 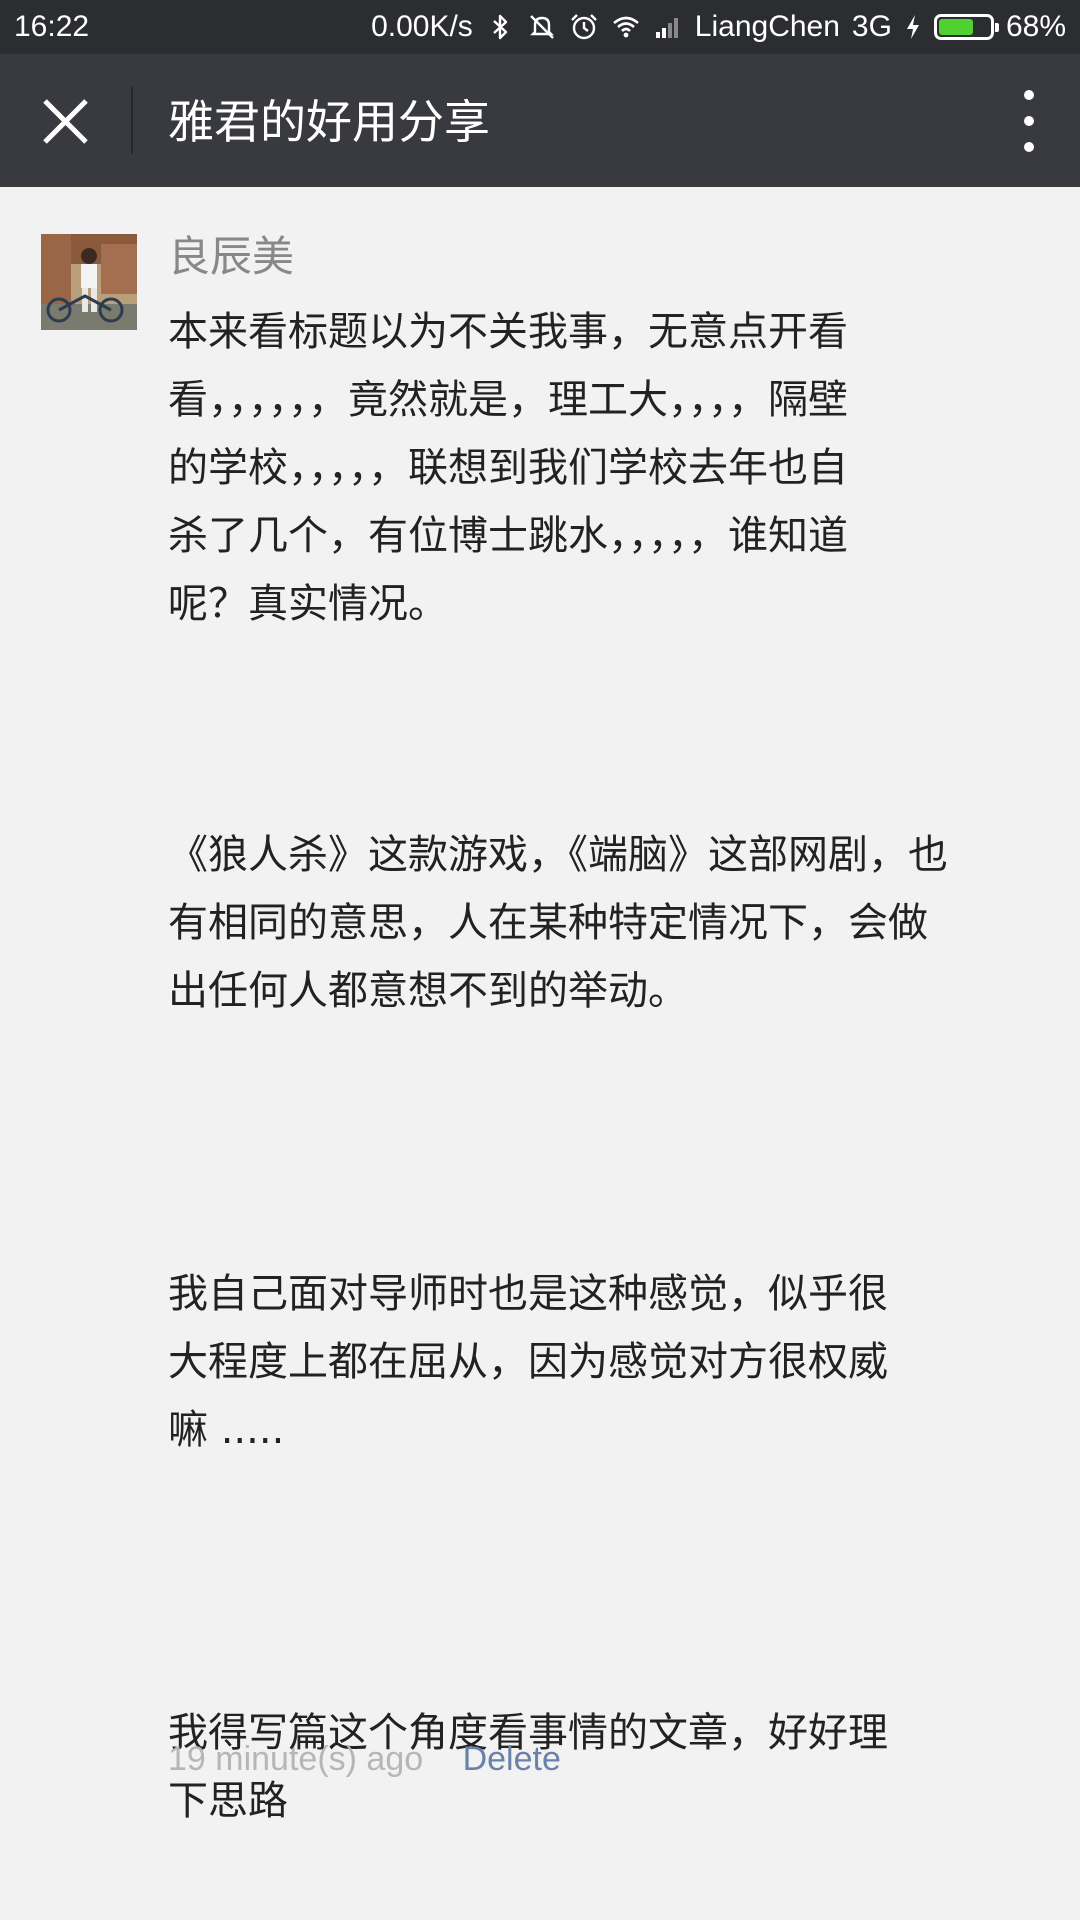 I want to click on bluetooth-icon, so click(x=500, y=27).